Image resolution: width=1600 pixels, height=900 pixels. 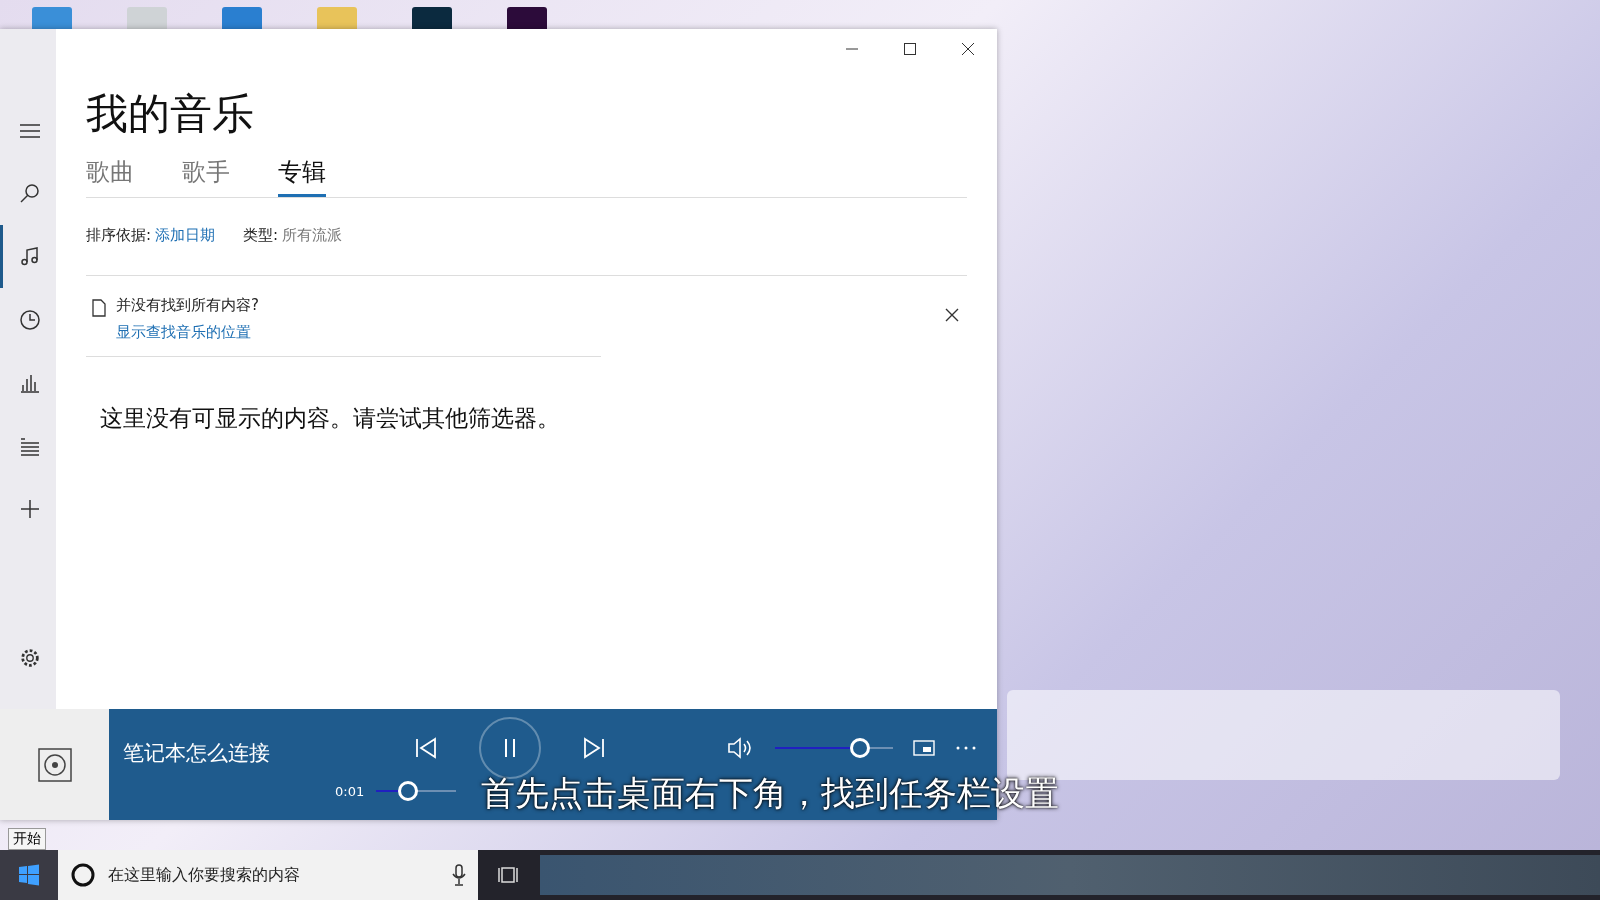 I want to click on taskbar-search-field: 在这里输入你要搜索的内容, so click(x=268, y=875).